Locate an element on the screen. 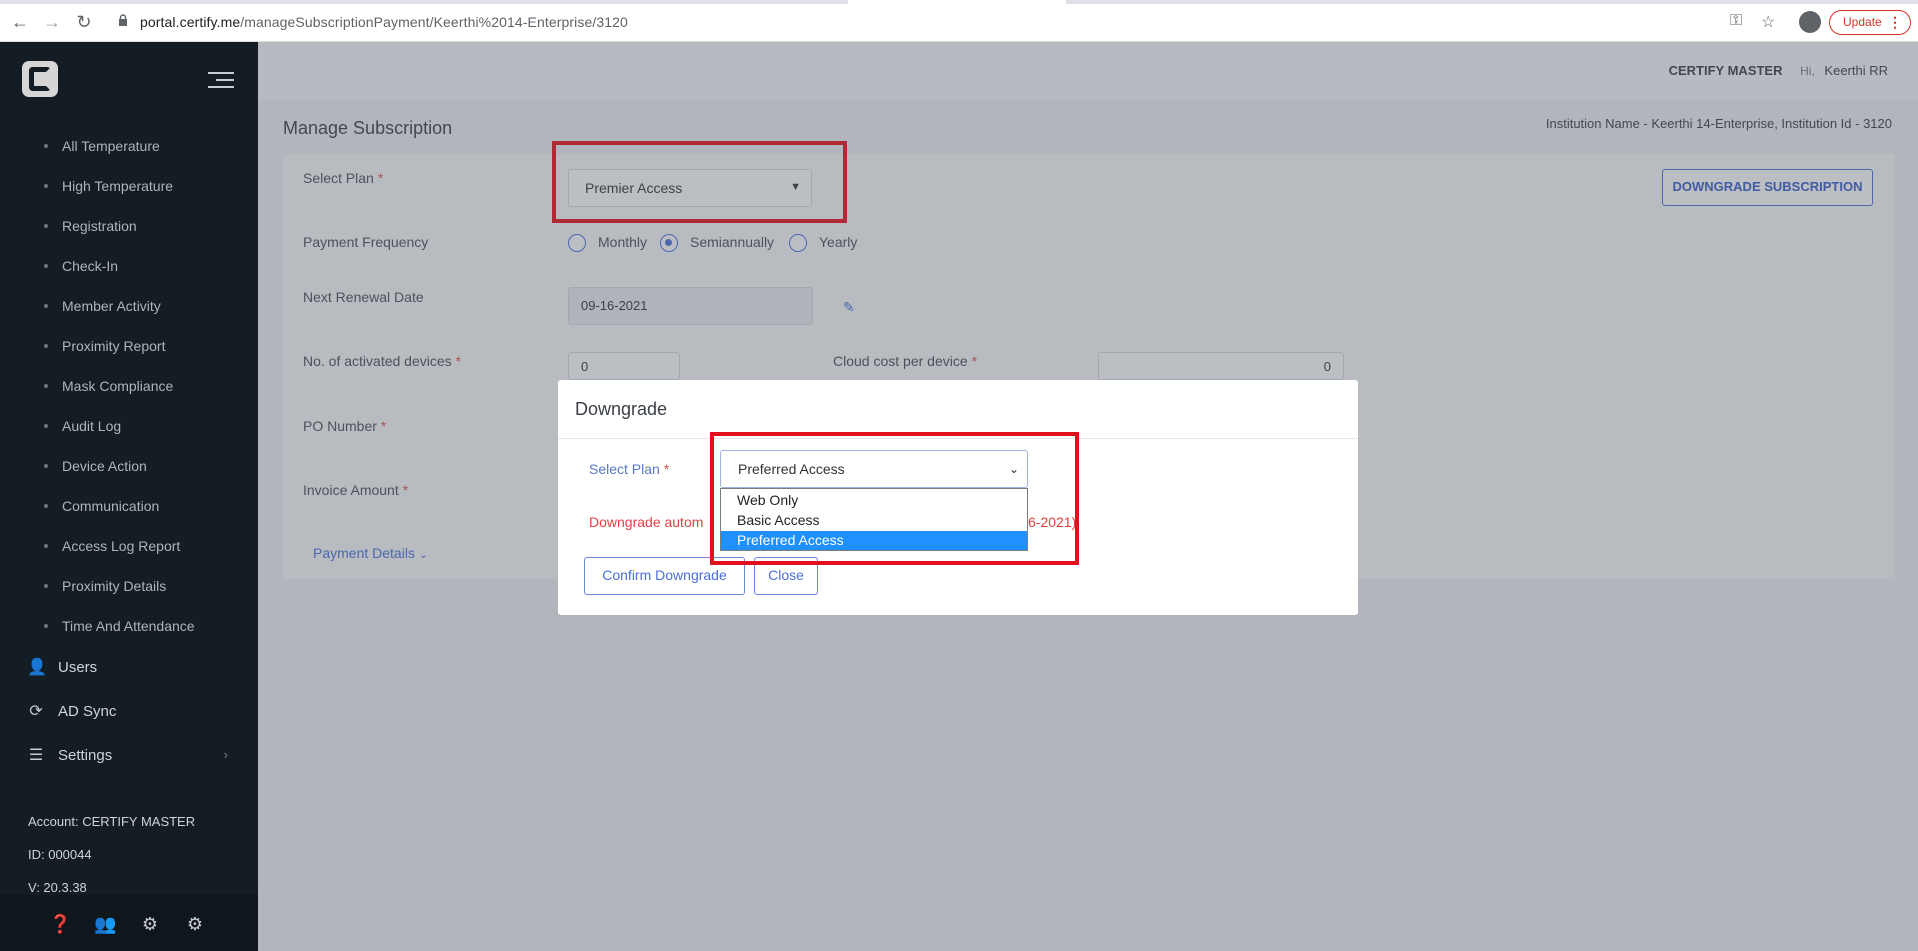 This screenshot has width=1918, height=951. sidebar-item-registration: Registration is located at coordinates (129, 226).